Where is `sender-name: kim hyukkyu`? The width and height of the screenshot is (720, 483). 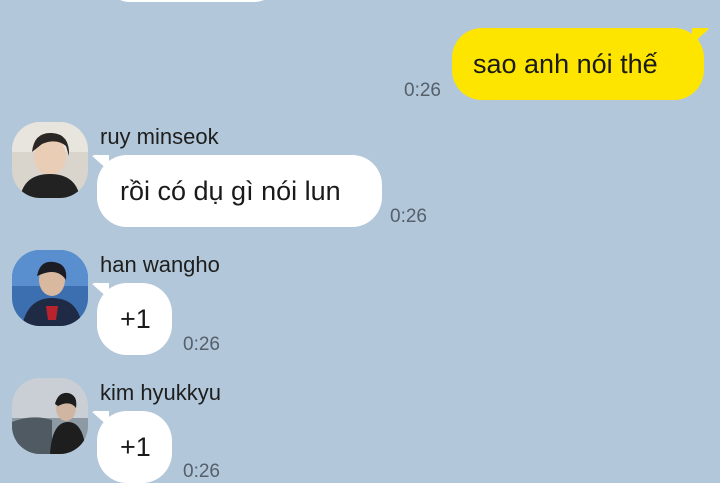 sender-name: kim hyukkyu is located at coordinates (161, 392).